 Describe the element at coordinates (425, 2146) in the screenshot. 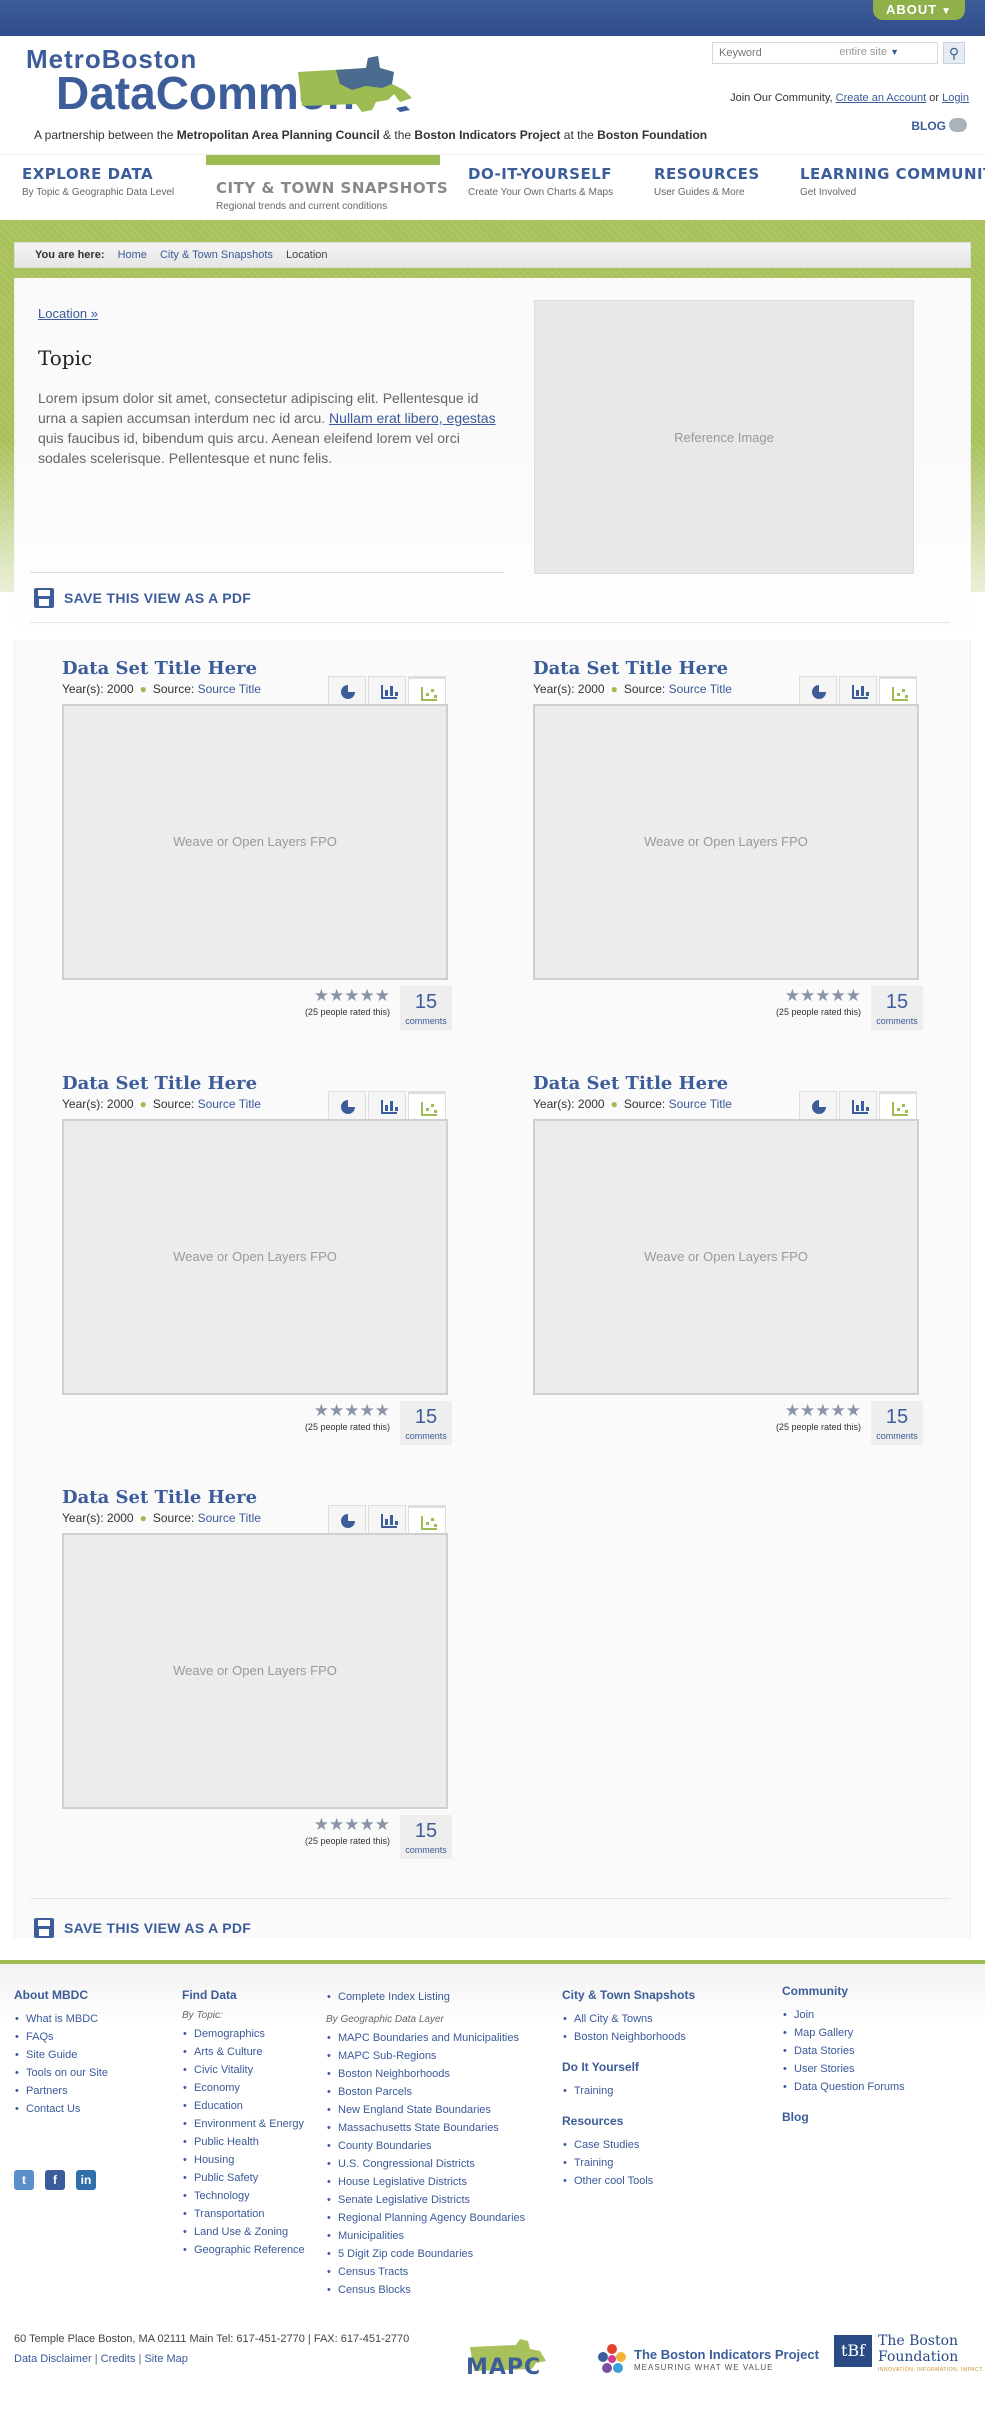

I see `footer-link: County Boundaries` at that location.